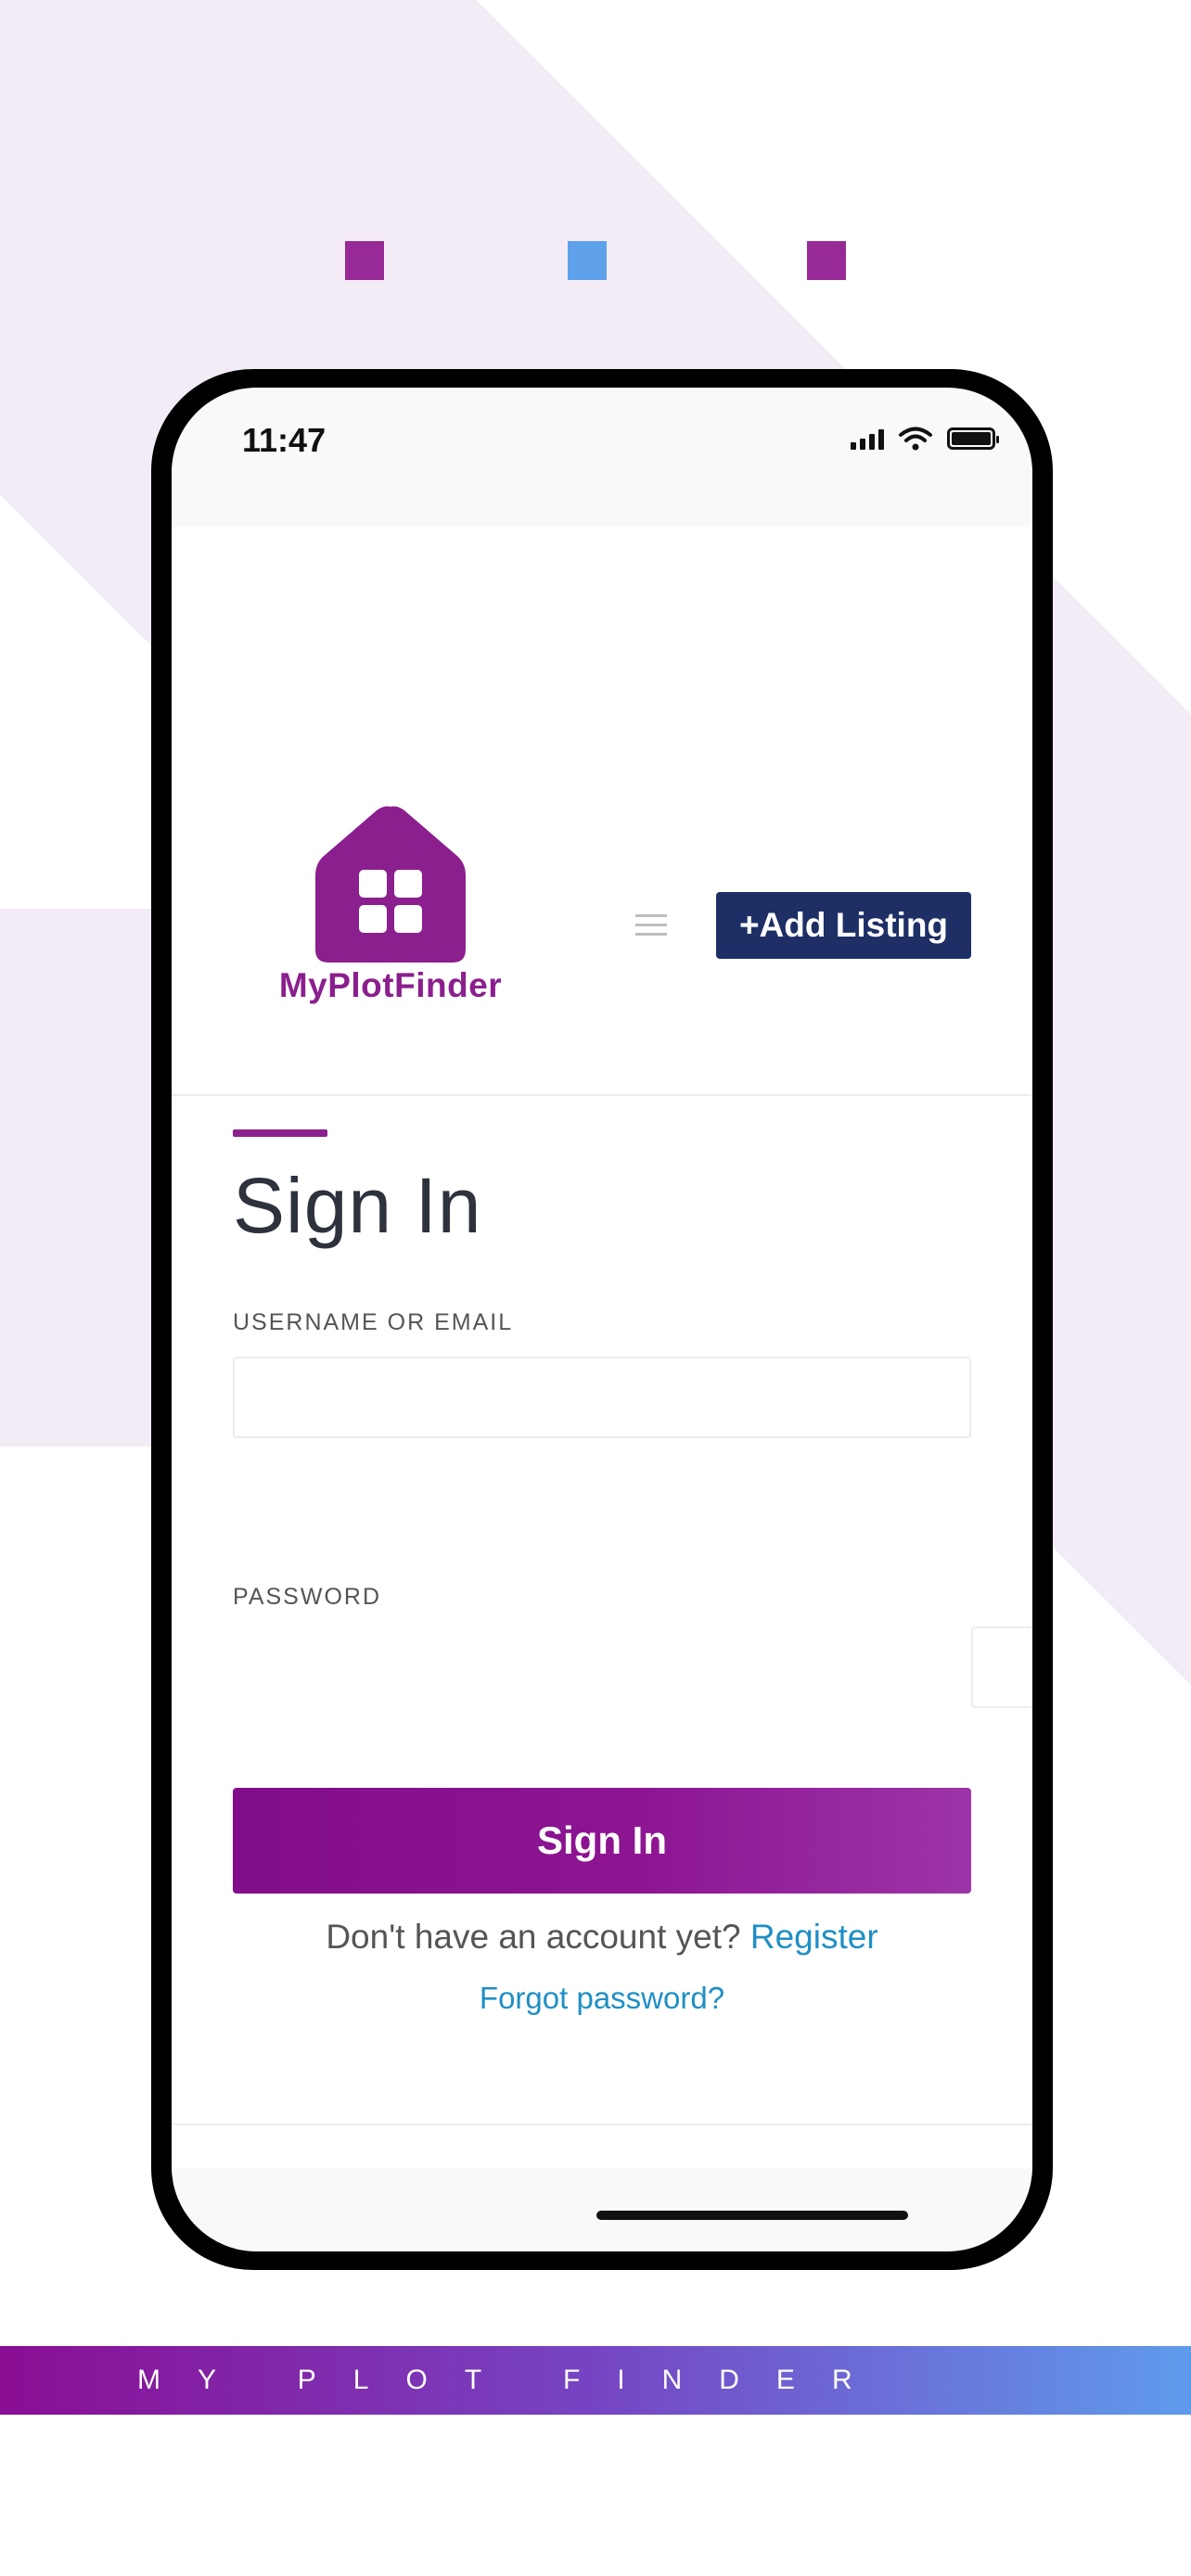 Image resolution: width=1191 pixels, height=2576 pixels. I want to click on username-label: USERNAME OR EMAIL, so click(373, 1322).